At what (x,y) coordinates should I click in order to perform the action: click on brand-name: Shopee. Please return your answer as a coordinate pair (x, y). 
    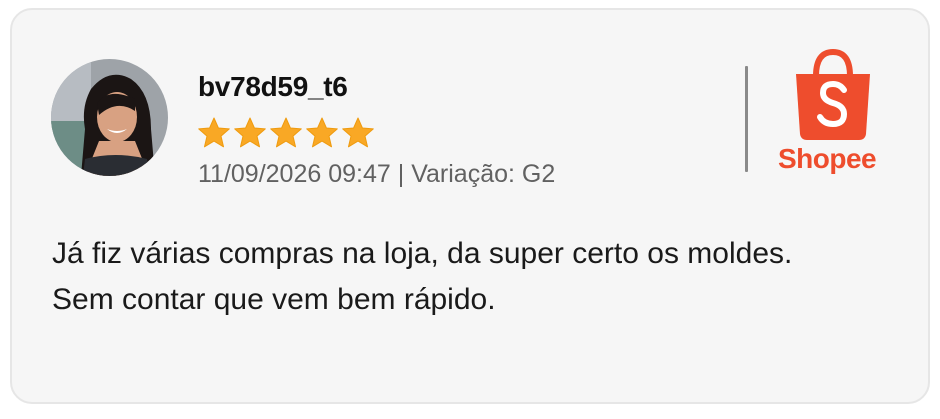
    Looking at the image, I should click on (827, 158).